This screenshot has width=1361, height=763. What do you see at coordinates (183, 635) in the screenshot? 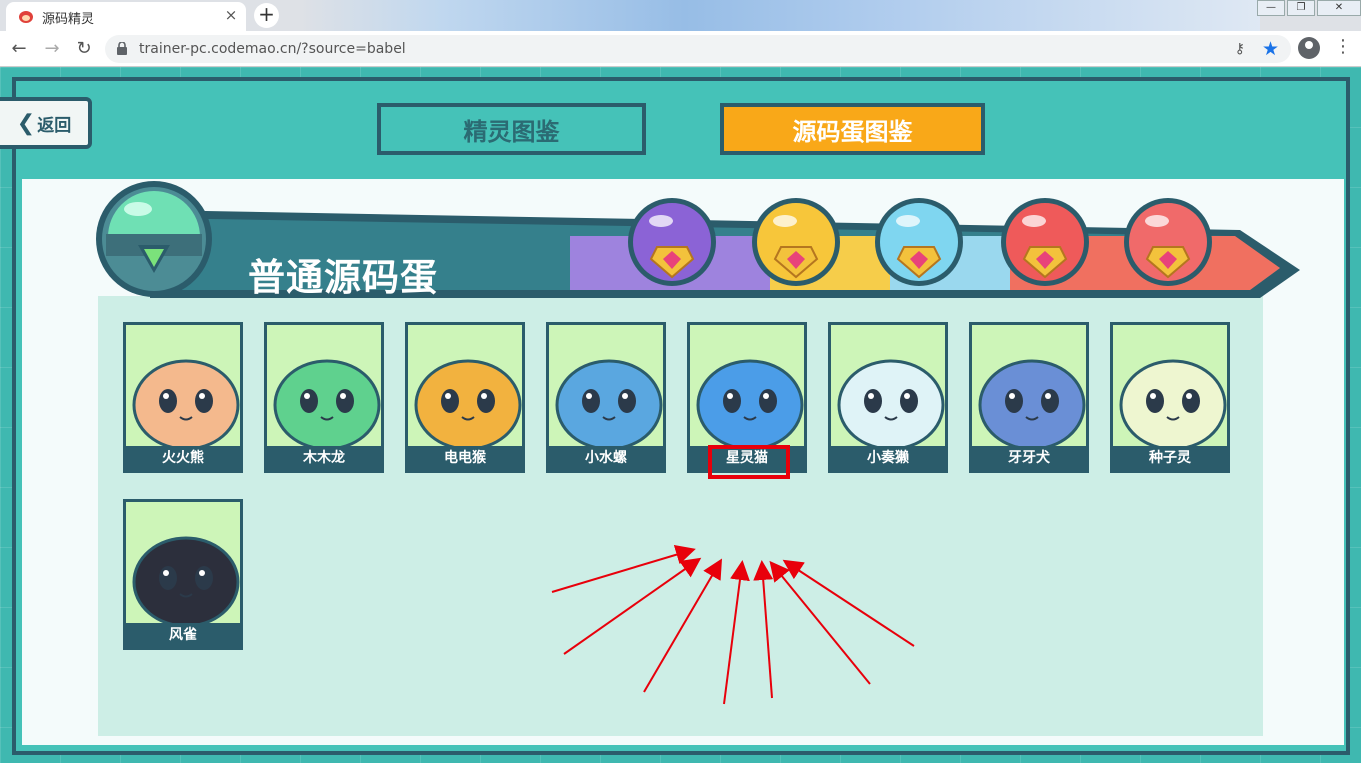
I see `sprite-name: 风雀` at bounding box center [183, 635].